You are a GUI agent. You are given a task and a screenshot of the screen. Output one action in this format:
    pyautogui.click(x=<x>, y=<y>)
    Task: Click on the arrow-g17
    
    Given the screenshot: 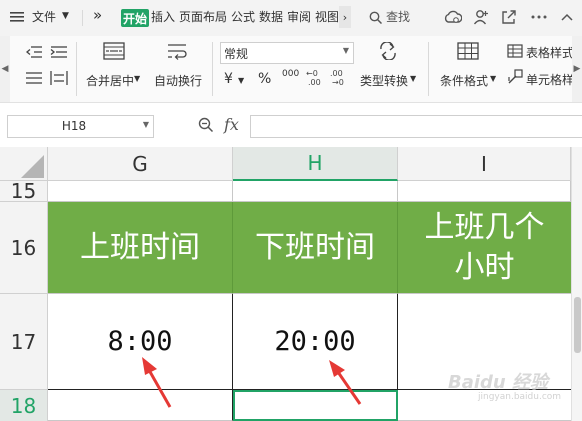 What is the action you would take?
    pyautogui.click(x=157, y=382)
    